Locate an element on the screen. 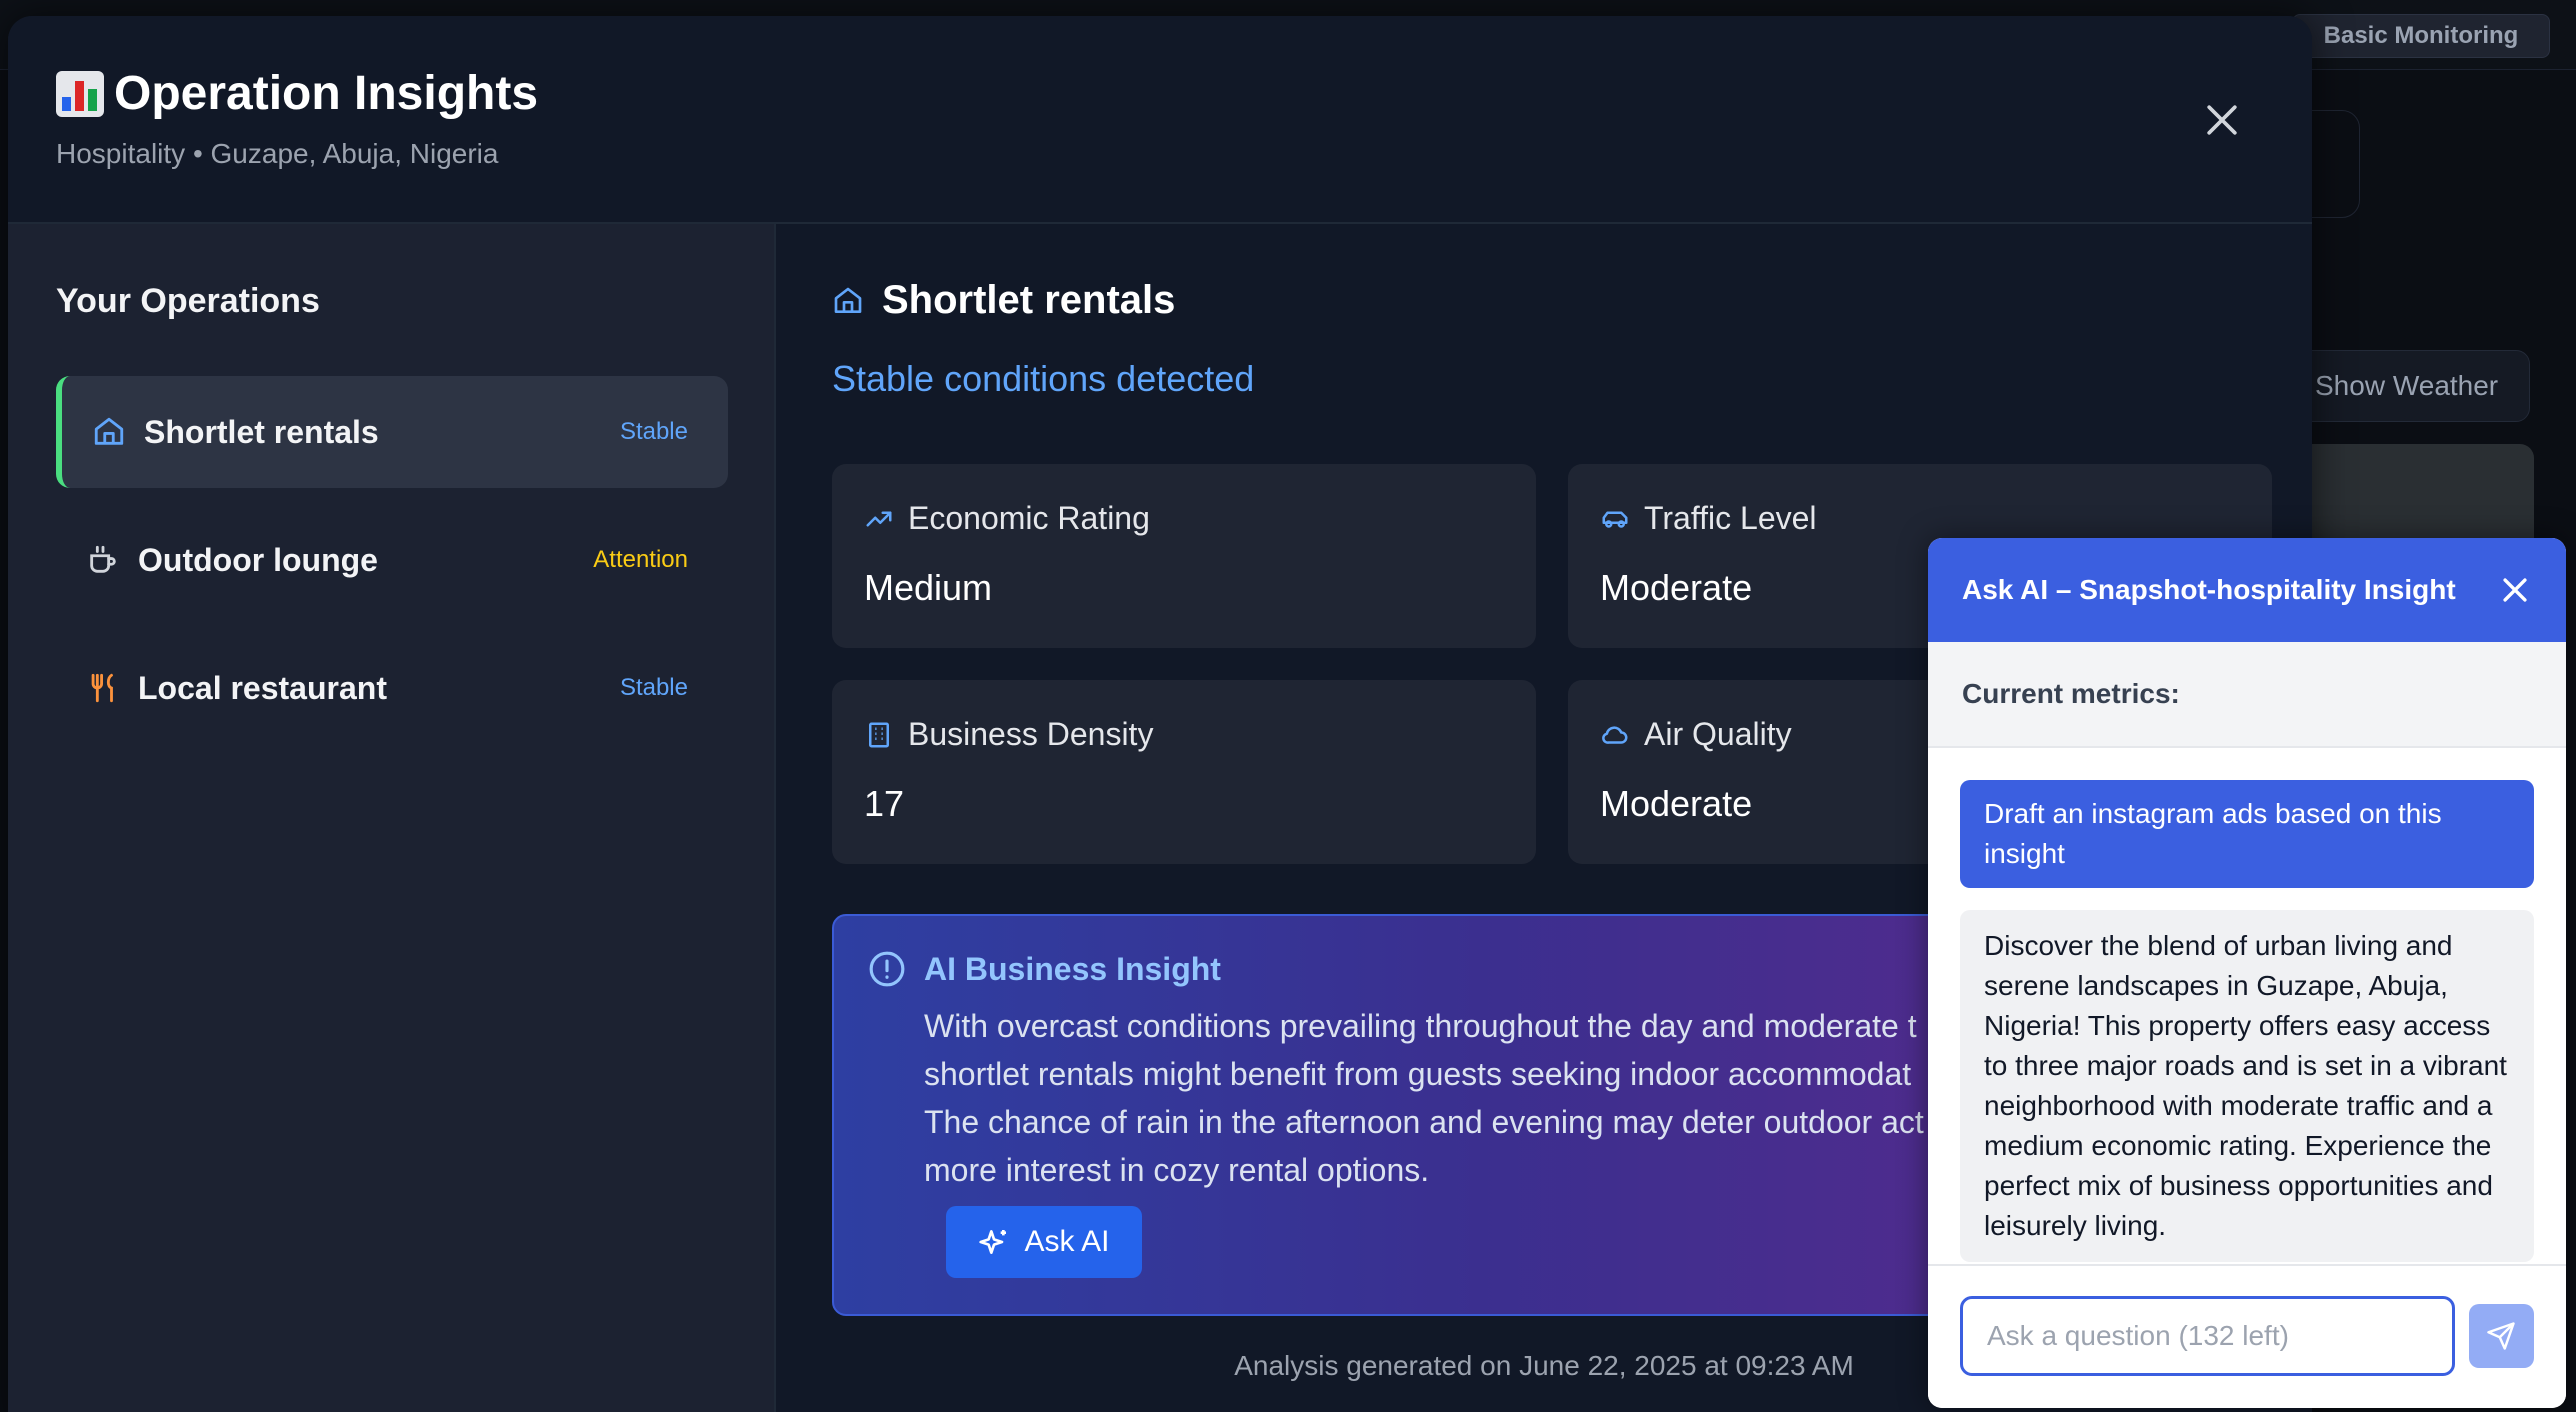 The height and width of the screenshot is (1412, 2576). page-title: Shortlet rentals is located at coordinates (1003, 300).